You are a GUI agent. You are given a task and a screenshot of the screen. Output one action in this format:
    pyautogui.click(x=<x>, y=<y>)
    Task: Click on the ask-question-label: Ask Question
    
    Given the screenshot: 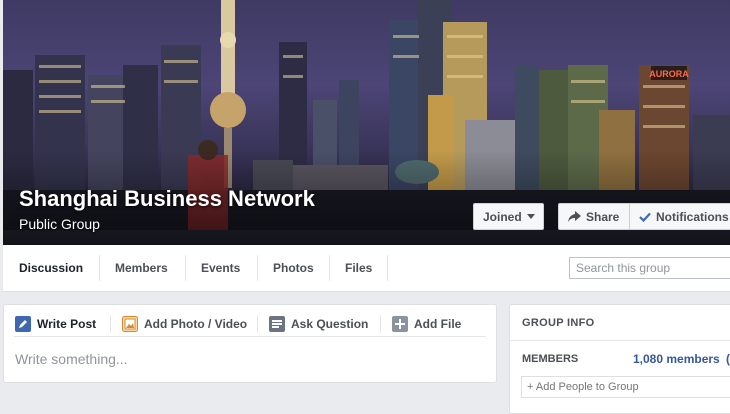 What is the action you would take?
    pyautogui.click(x=330, y=324)
    